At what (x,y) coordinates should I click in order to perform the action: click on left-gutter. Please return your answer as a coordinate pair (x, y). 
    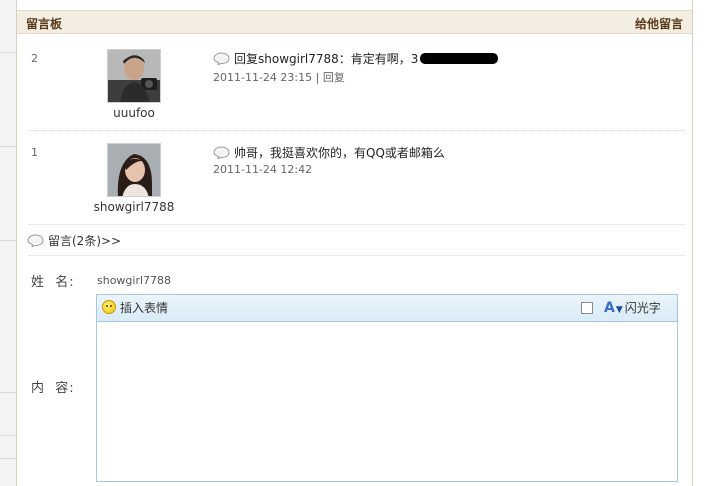
    Looking at the image, I should click on (8, 243).